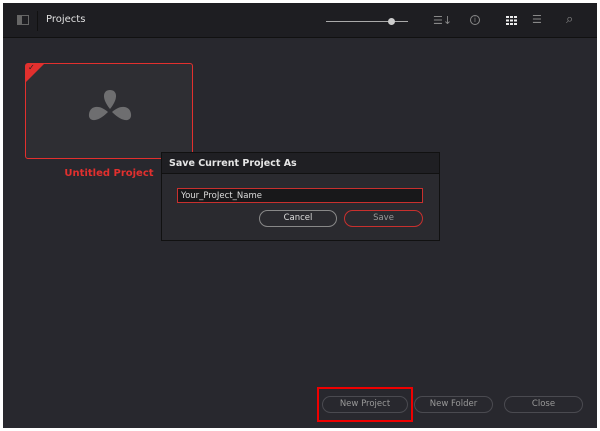 Image resolution: width=600 pixels, height=431 pixels. What do you see at coordinates (511, 20) in the screenshot?
I see `grid-view-icon` at bounding box center [511, 20].